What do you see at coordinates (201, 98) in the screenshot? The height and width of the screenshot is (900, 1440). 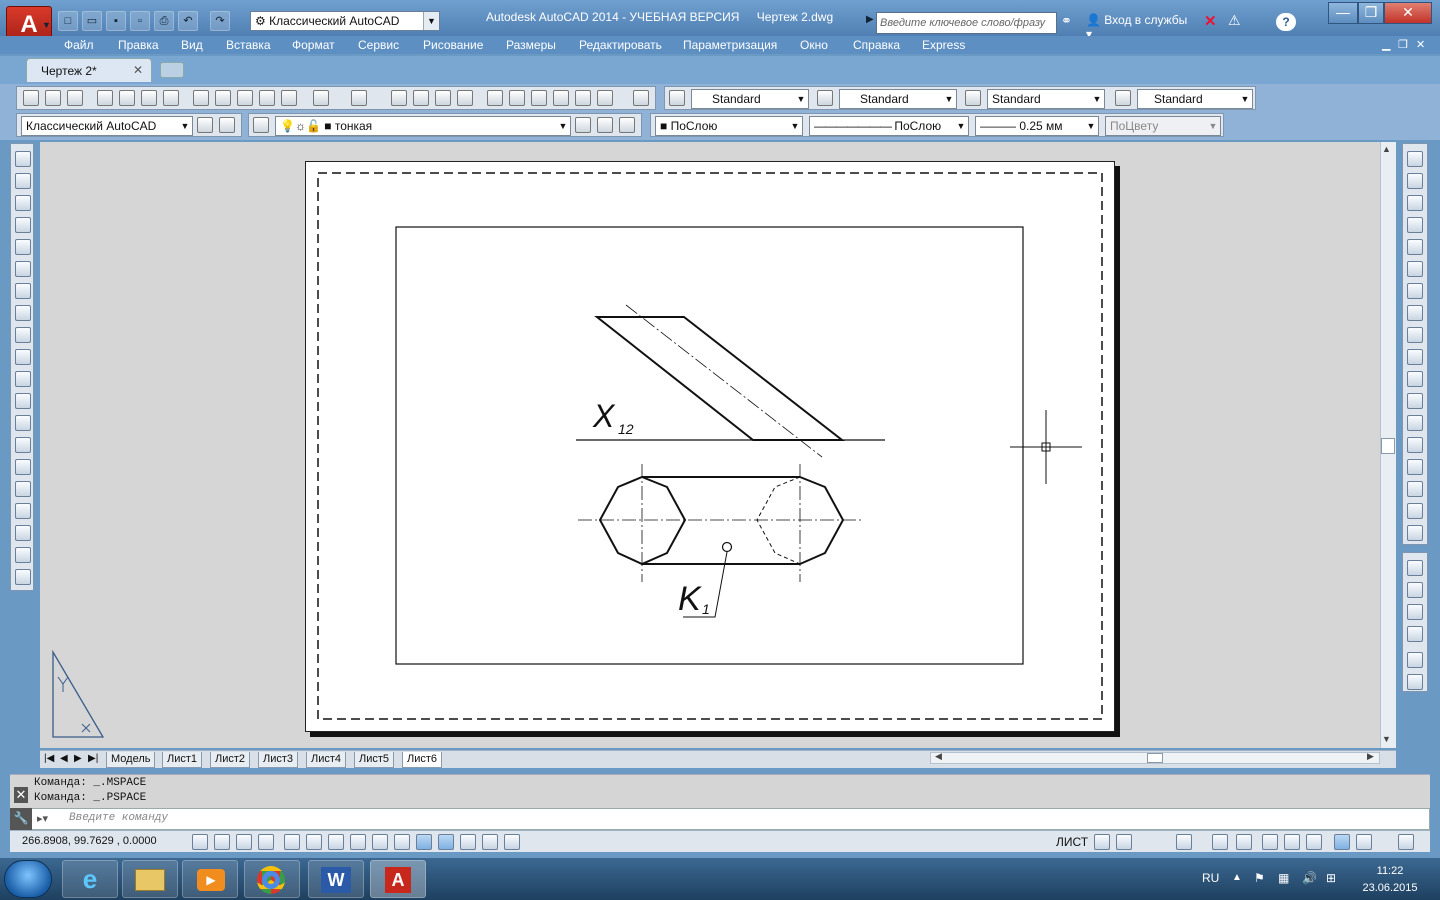 I see `cut-icon` at bounding box center [201, 98].